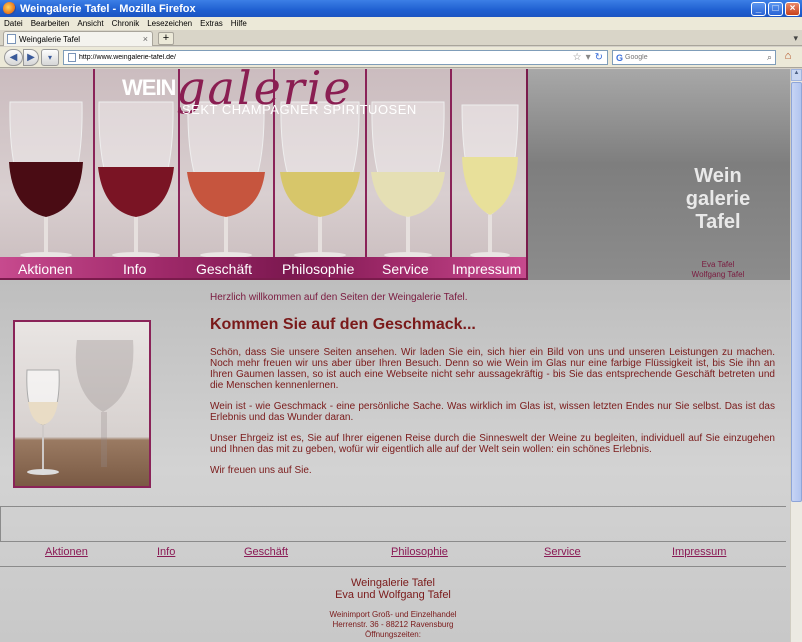 The image size is (802, 642). What do you see at coordinates (393, 614) in the screenshot?
I see `footer-business-type: Weinimport Groß- und Einzelhandel` at bounding box center [393, 614].